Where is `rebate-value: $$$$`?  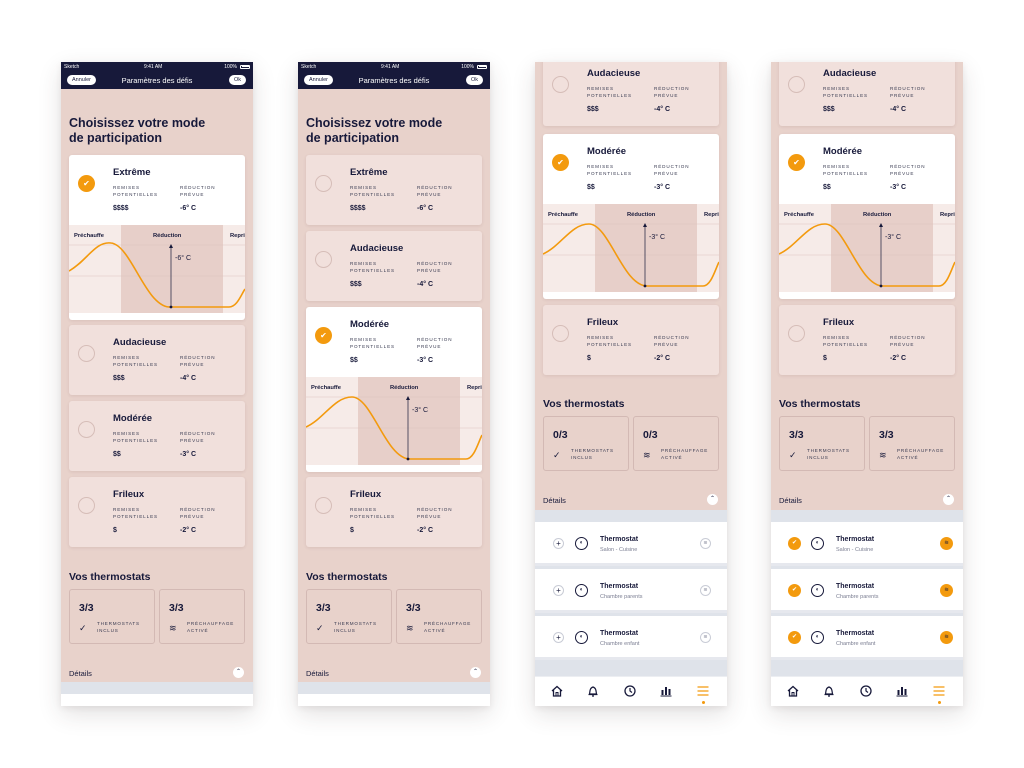
rebate-value: $$$$ is located at coordinates (121, 208).